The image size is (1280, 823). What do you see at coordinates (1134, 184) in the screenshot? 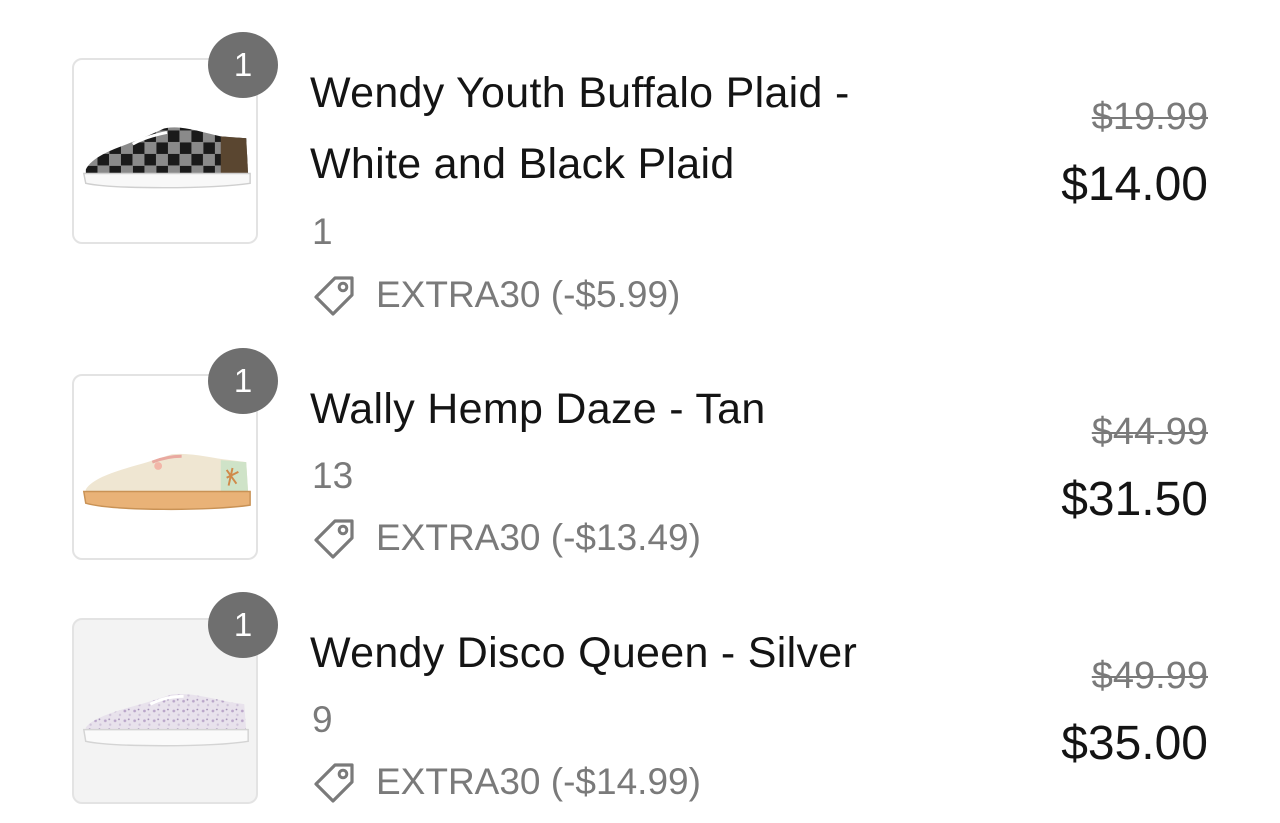
I see `sale-price: $14.00` at bounding box center [1134, 184].